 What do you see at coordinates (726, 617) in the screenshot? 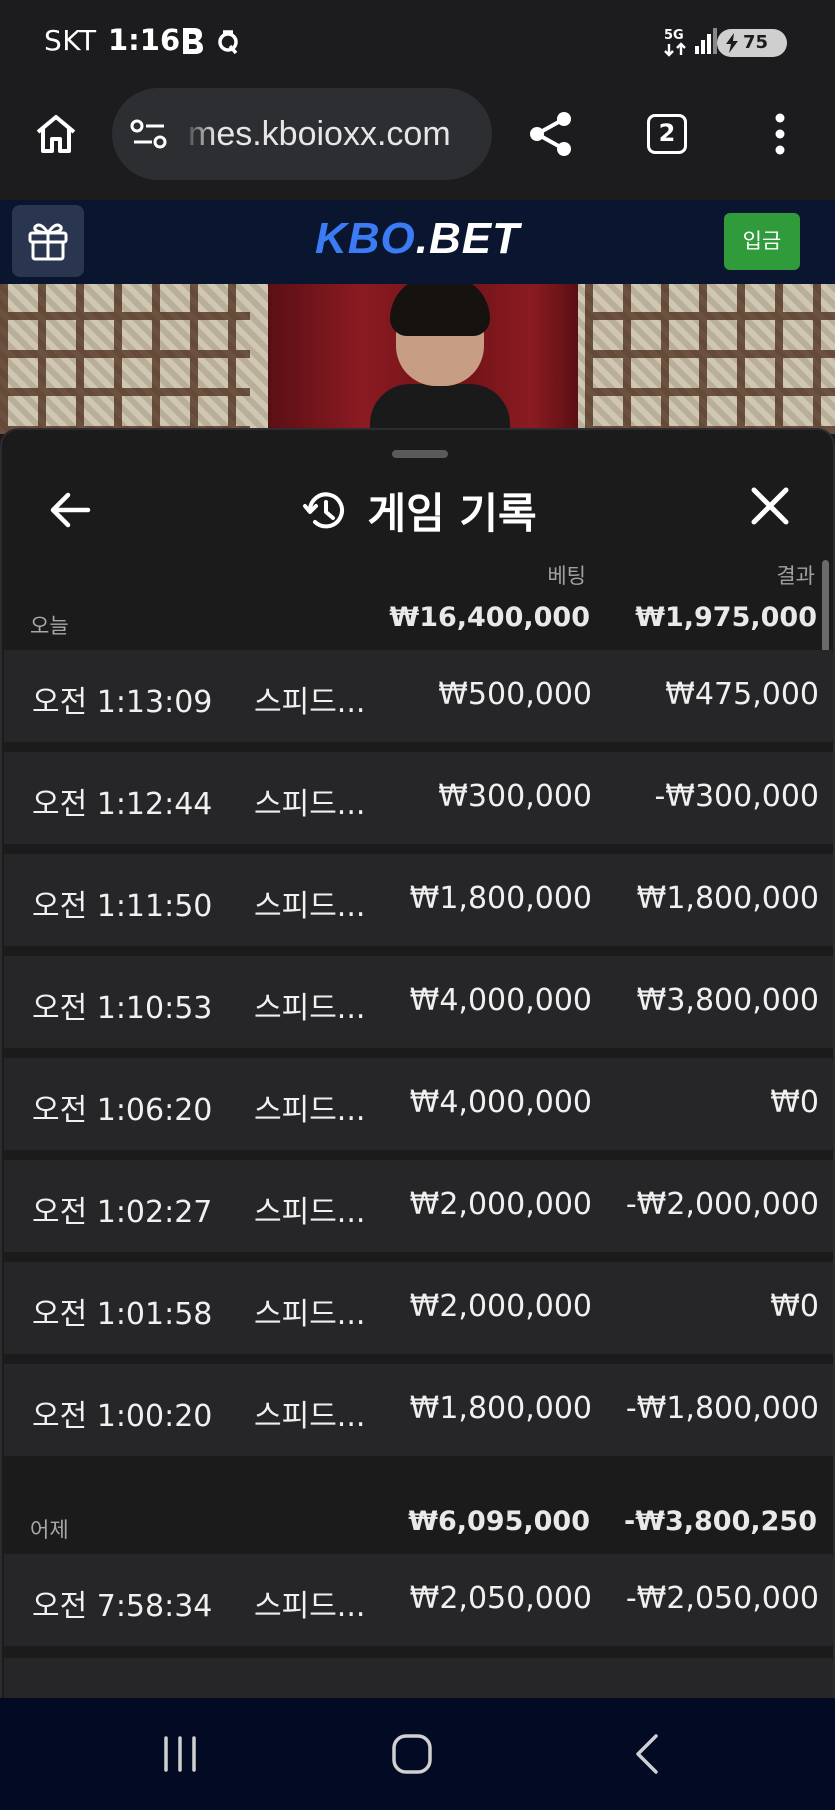
I see `group-total-result: ₩1,975,000` at bounding box center [726, 617].